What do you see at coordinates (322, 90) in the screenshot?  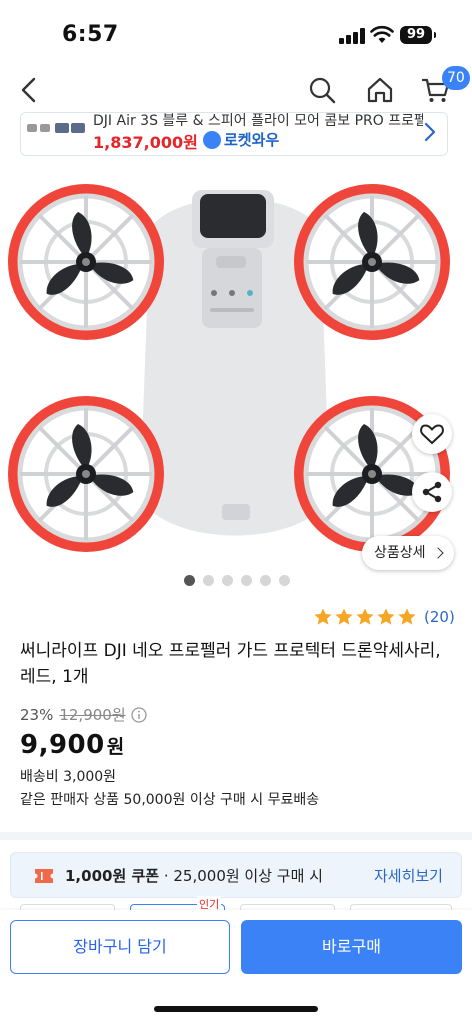 I see `search-icon` at bounding box center [322, 90].